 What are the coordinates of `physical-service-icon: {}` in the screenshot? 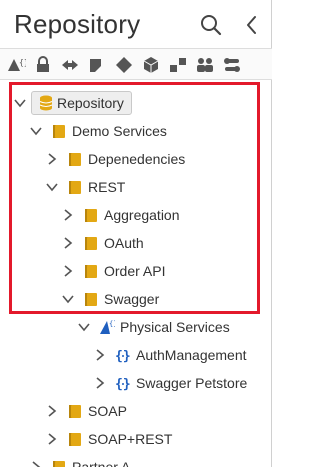 It's located at (108, 327).